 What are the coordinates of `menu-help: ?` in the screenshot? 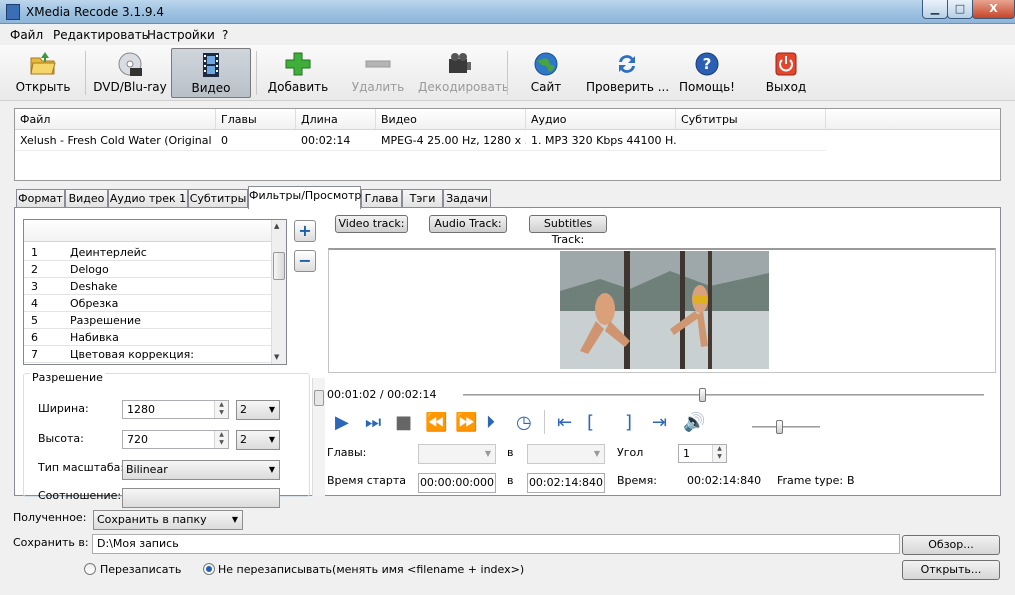 It's located at (225, 35).